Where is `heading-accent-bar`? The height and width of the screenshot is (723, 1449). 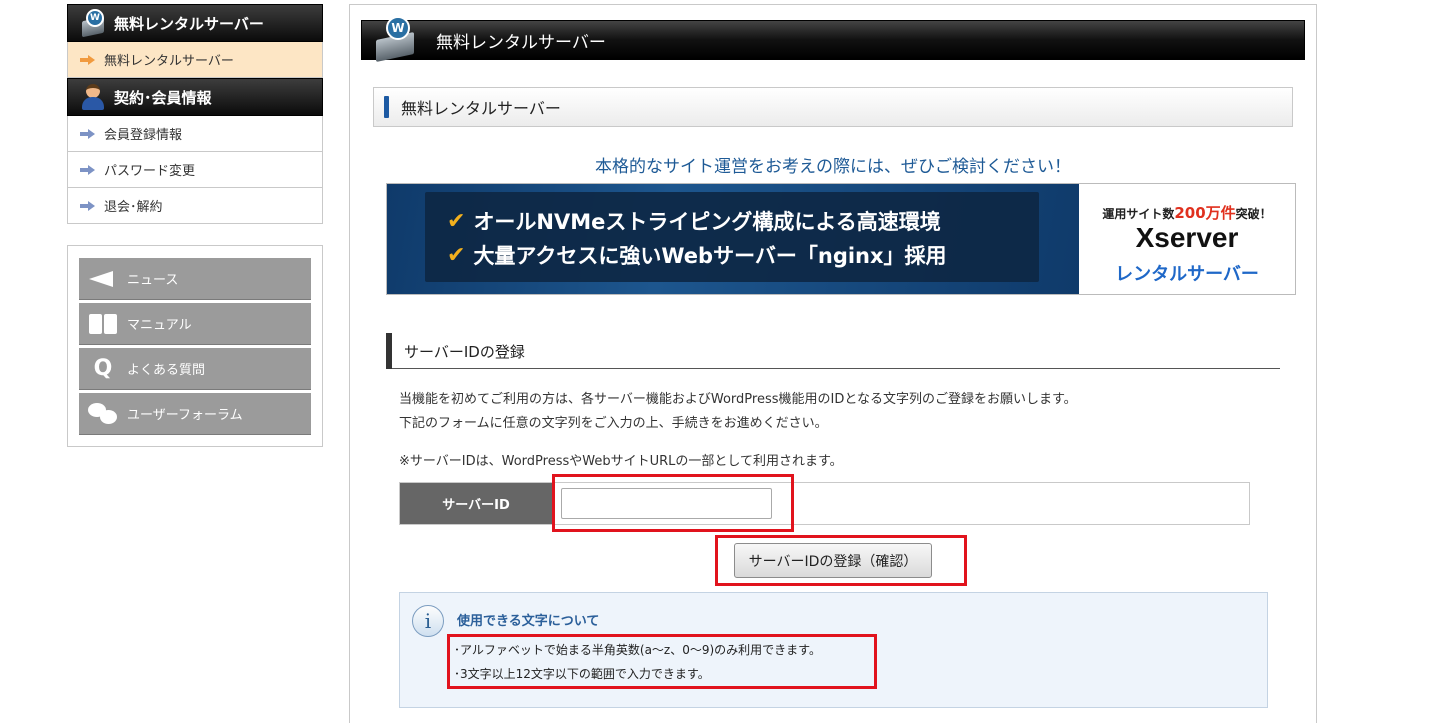
heading-accent-bar is located at coordinates (389, 351).